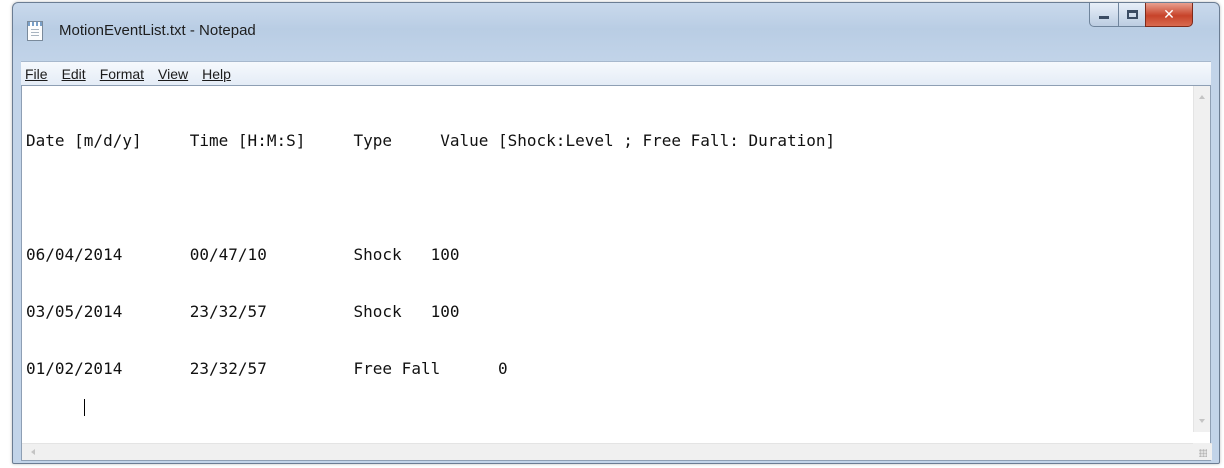 This screenshot has width=1224, height=468. I want to click on window-title: MotionEventList.txt - Notepad, so click(157, 30).